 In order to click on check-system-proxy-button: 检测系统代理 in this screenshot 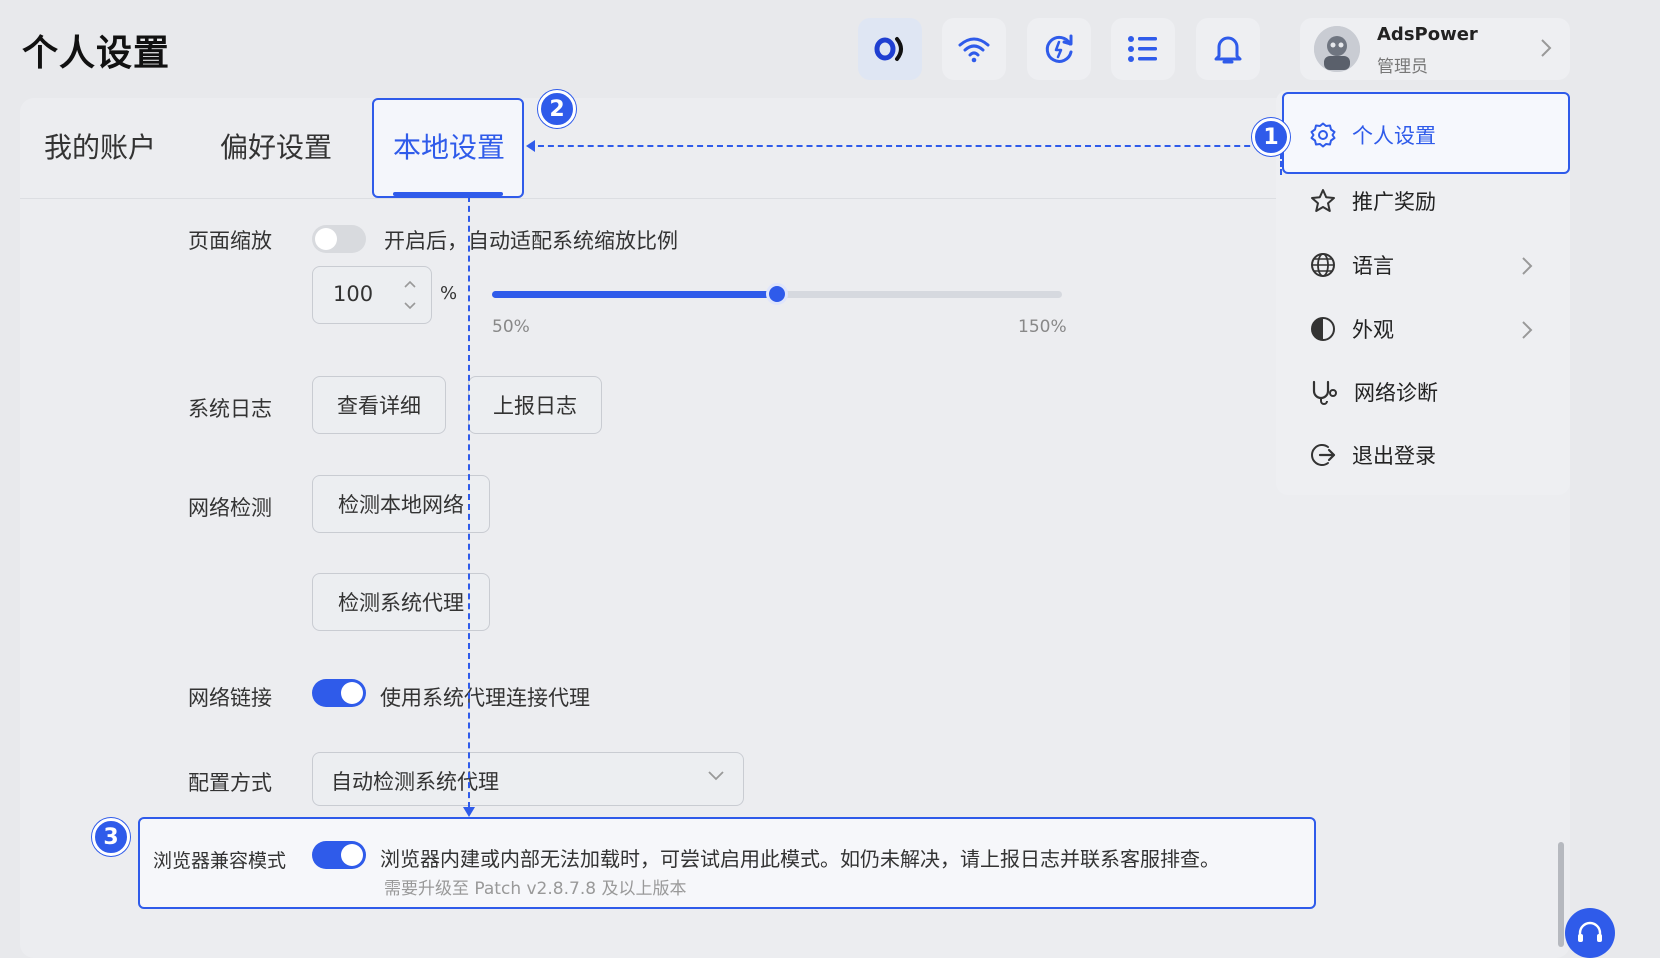, I will do `click(401, 602)`.